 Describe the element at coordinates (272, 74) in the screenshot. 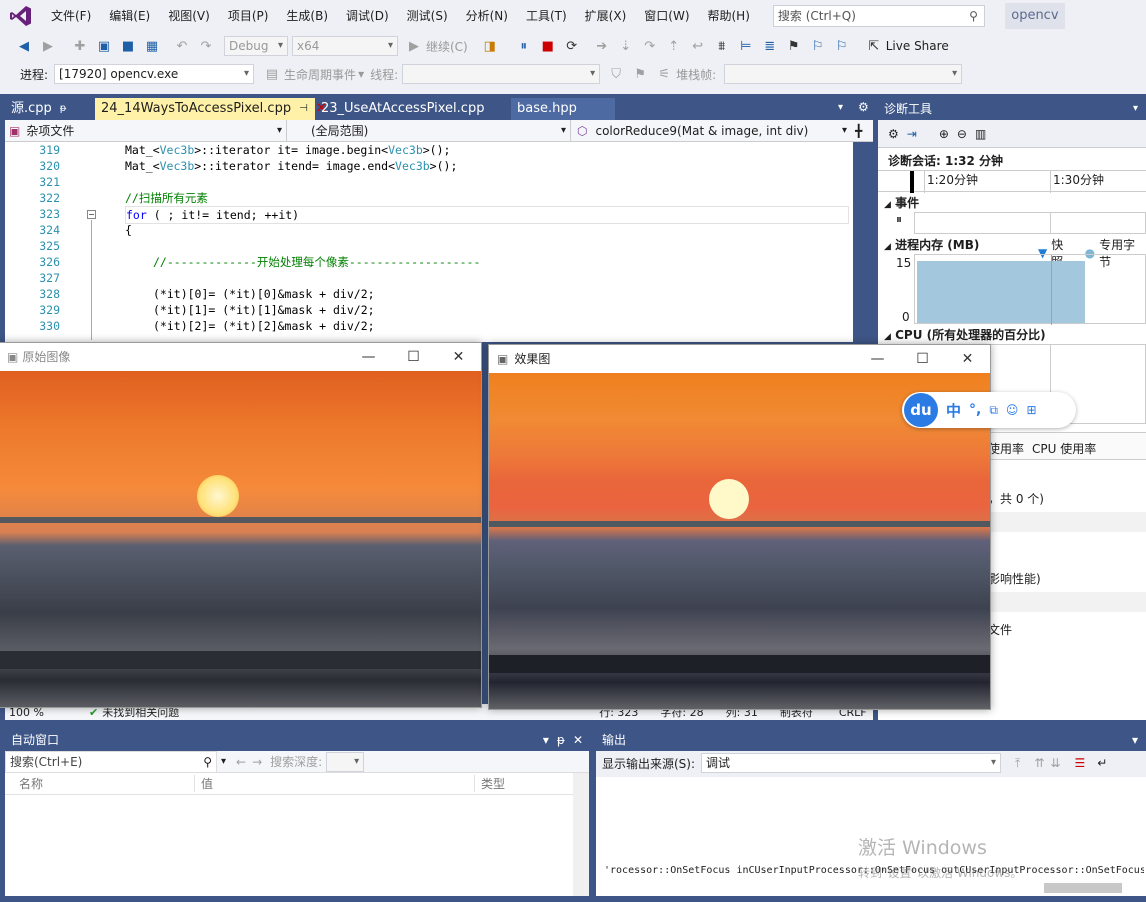

I see `lifecycle-icon: ▤` at that location.